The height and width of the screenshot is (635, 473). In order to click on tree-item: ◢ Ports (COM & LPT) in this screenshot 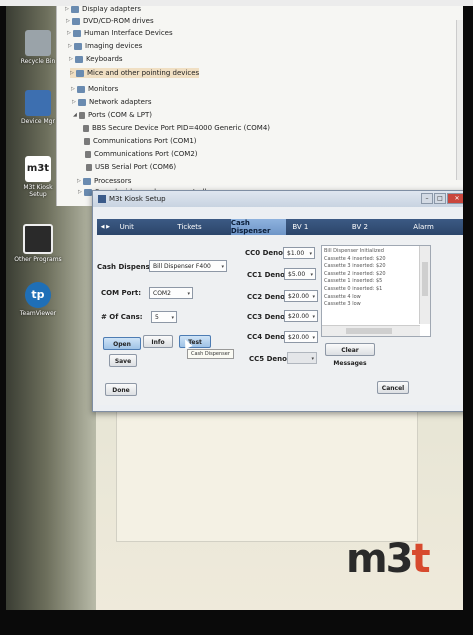, I will do `click(112, 115)`.